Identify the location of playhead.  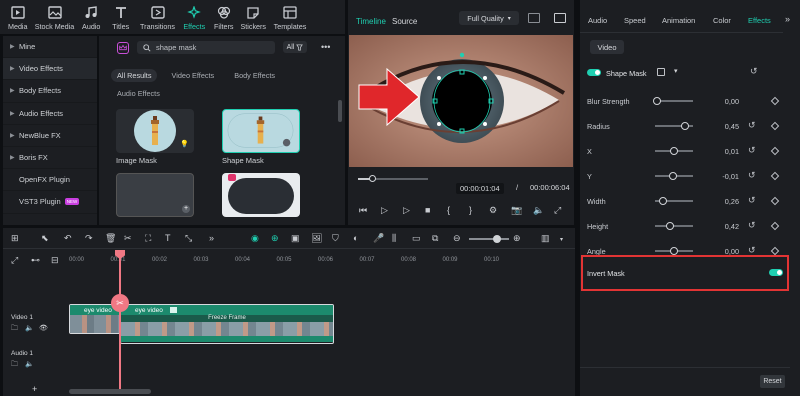
(120, 320).